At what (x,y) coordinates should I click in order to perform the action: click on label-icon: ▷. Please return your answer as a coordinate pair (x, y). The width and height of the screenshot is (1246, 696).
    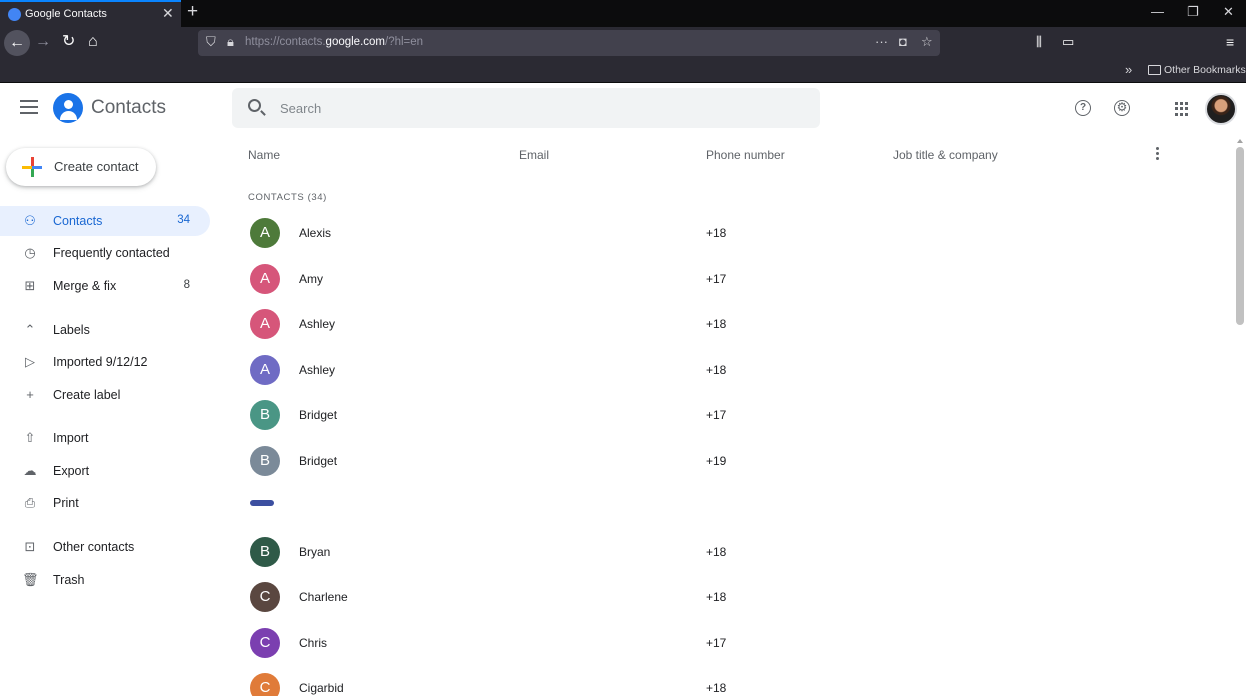
    Looking at the image, I should click on (30, 361).